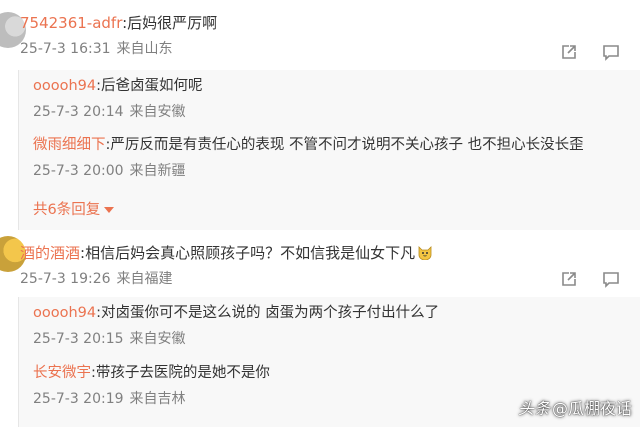 The height and width of the screenshot is (427, 640). What do you see at coordinates (336, 111) in the screenshot?
I see `reply-meta: 25-7-3 20:14 来自安徽` at bounding box center [336, 111].